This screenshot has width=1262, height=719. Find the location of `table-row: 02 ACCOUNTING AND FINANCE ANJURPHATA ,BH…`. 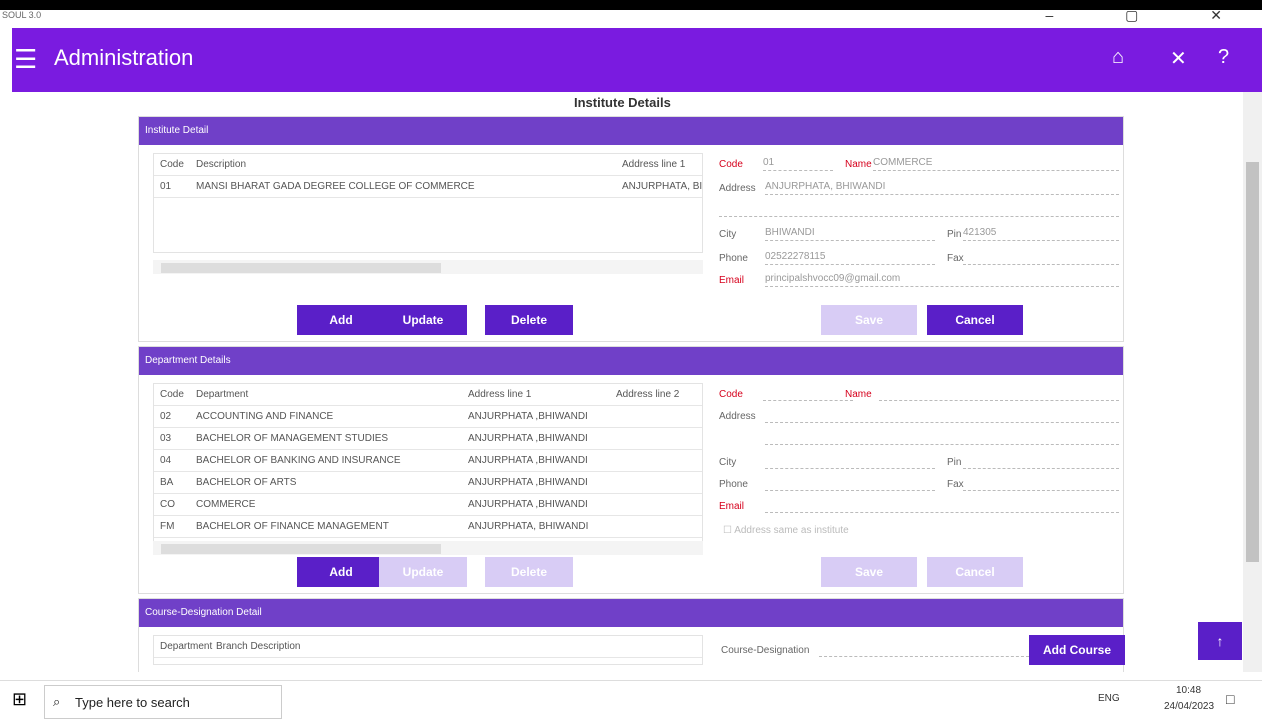

table-row: 02 ACCOUNTING AND FINANCE ANJURPHATA ,BH… is located at coordinates (428, 417).